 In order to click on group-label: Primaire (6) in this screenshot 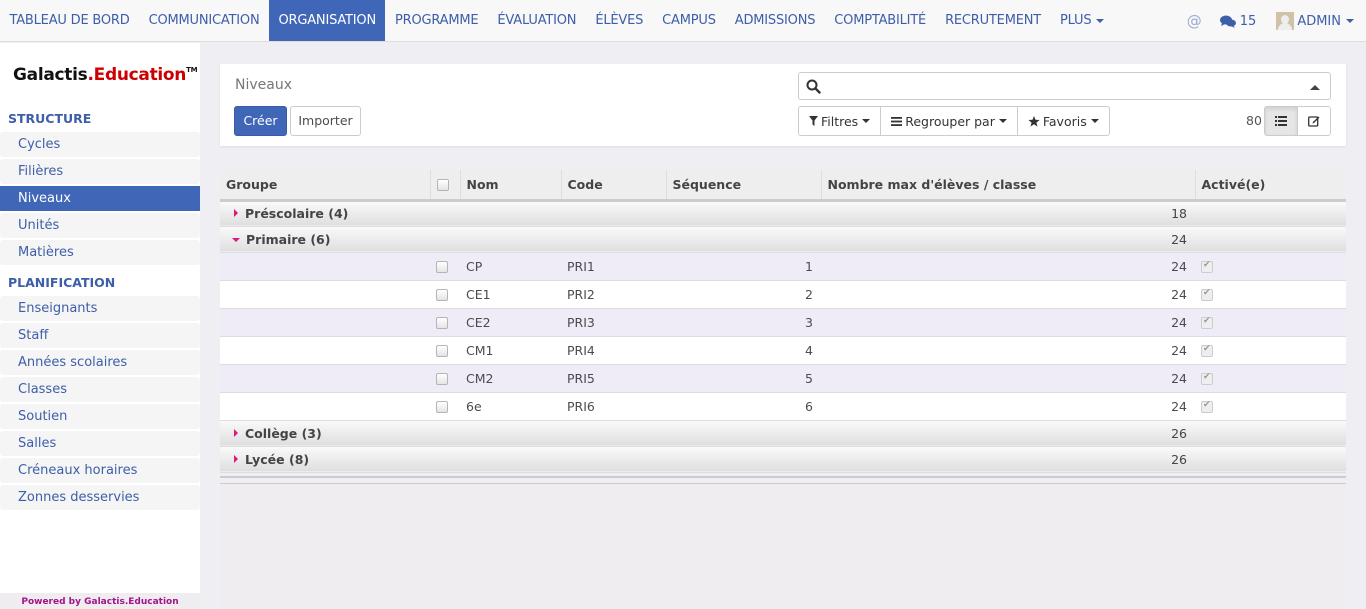, I will do `click(288, 239)`.